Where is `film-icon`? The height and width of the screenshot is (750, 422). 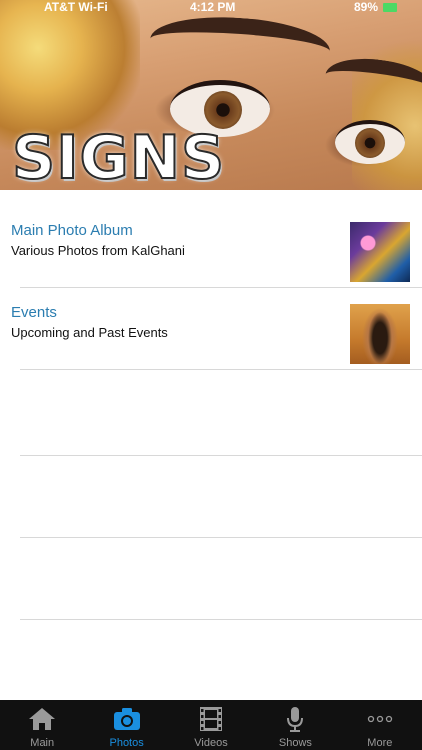
film-icon is located at coordinates (211, 719).